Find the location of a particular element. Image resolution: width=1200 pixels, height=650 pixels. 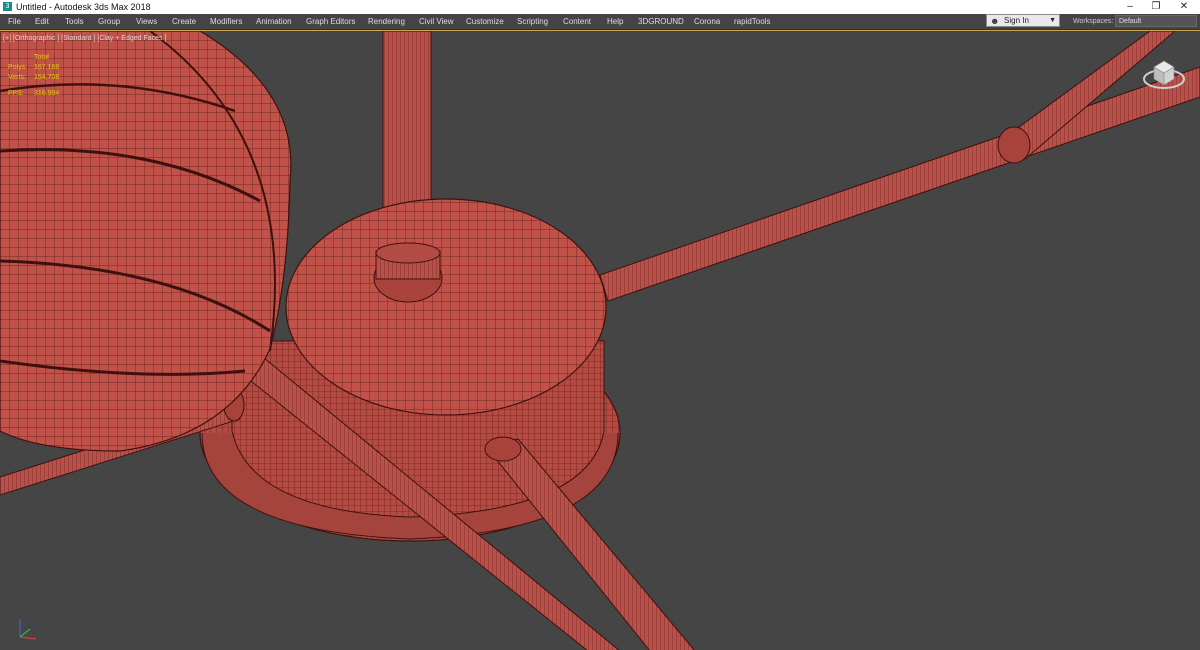

stats-verts-value: 154,708 is located at coordinates (47, 77).